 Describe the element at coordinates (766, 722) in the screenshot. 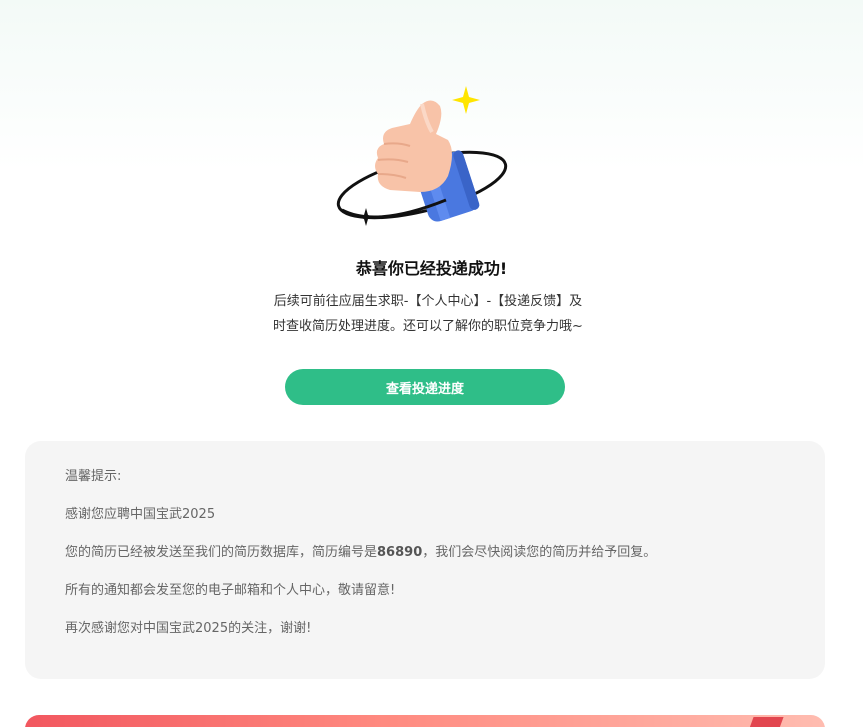

I see `flag-icon` at that location.